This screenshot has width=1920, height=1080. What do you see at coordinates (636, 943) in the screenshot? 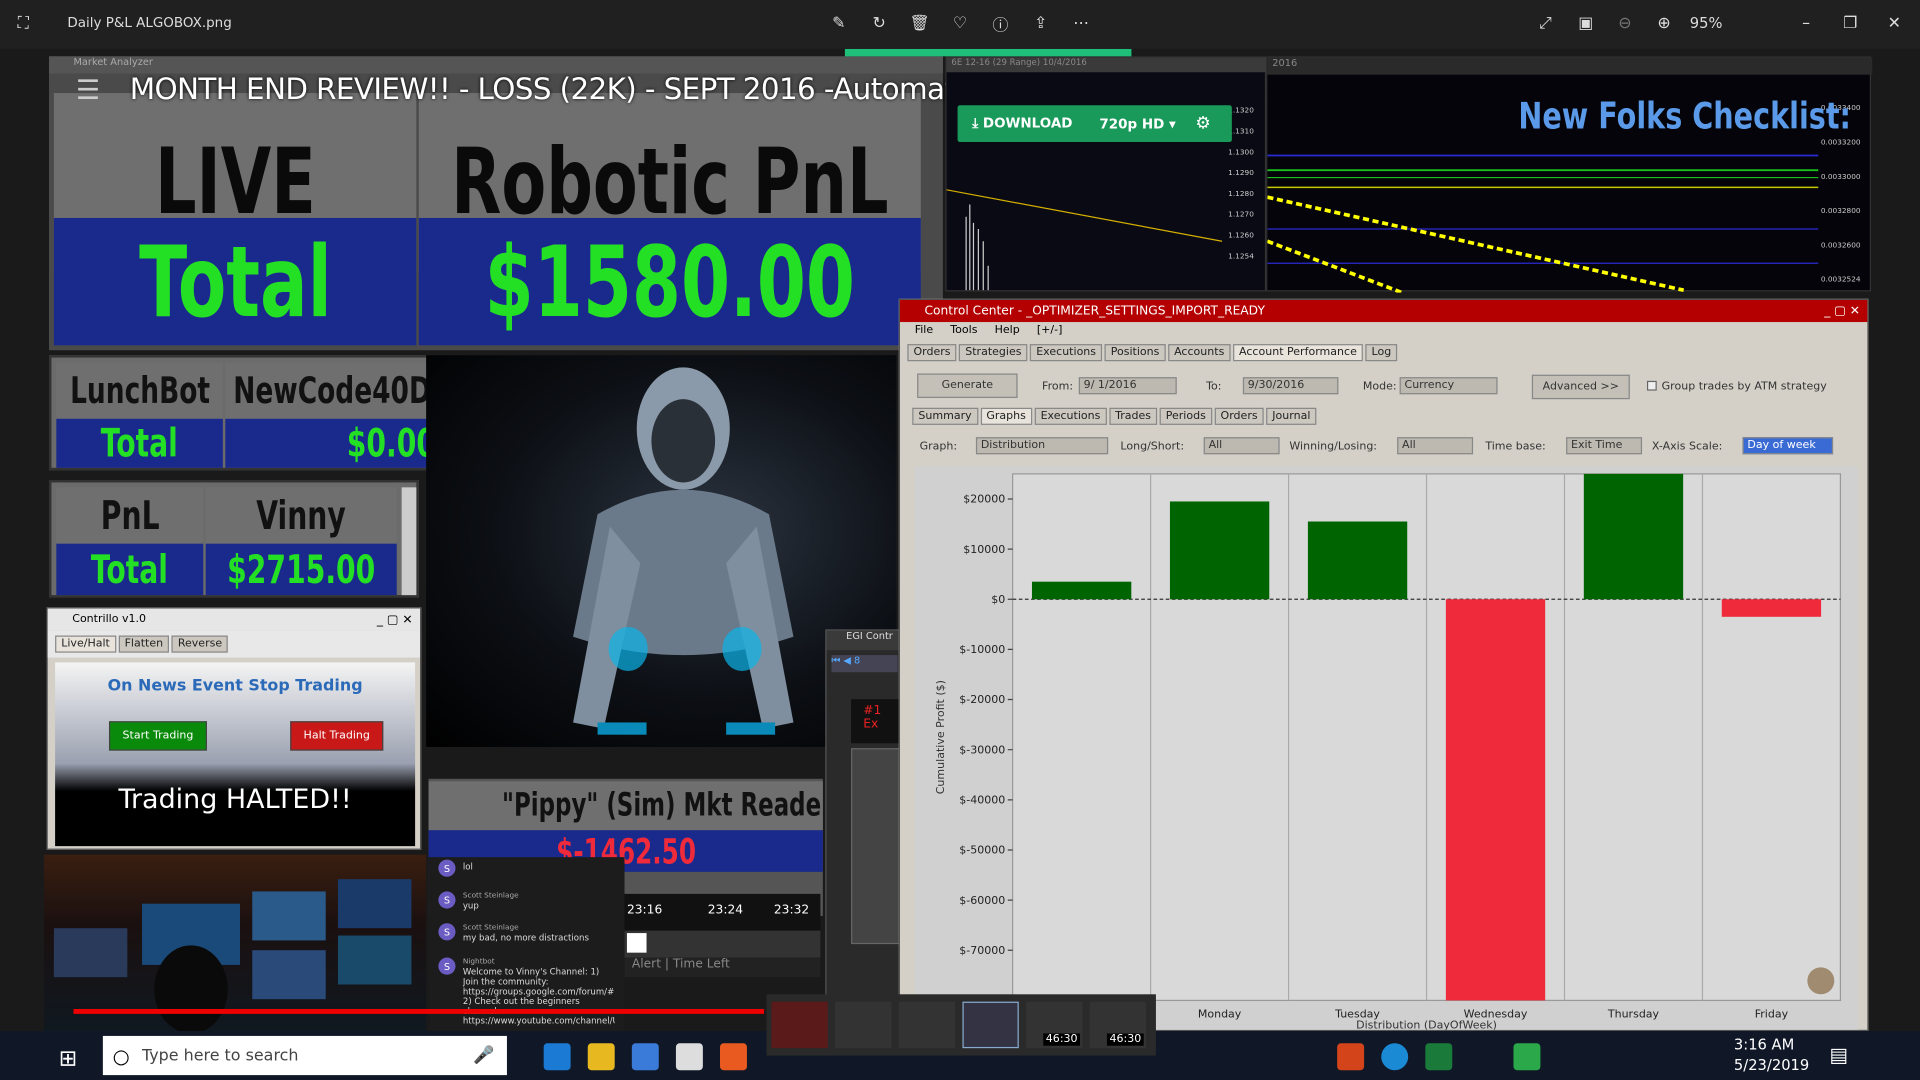
I see `pippy-input` at bounding box center [636, 943].